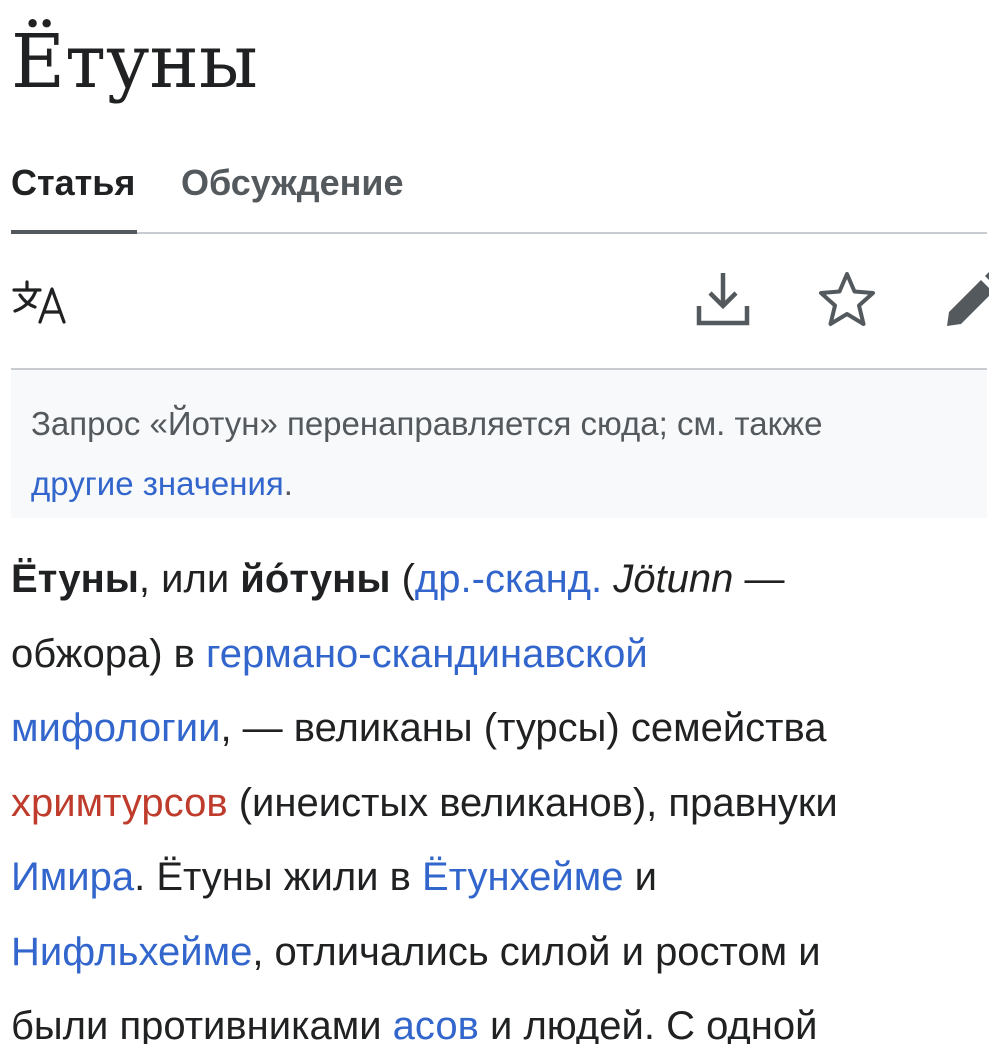 This screenshot has width=989, height=1044. I want to click on article-text: , отличались силой и ростом и, so click(536, 951).